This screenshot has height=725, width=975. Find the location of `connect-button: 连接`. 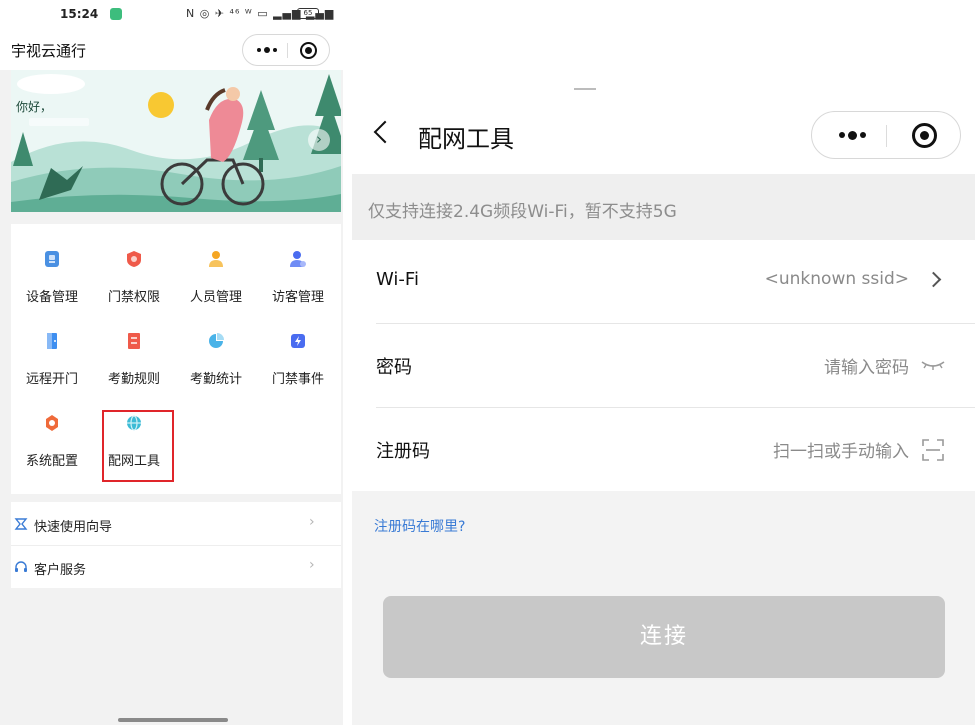

connect-button: 连接 is located at coordinates (664, 637).